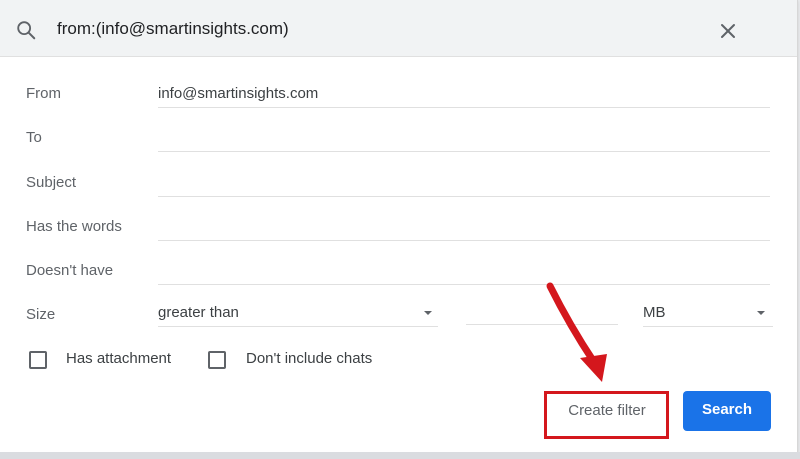 The width and height of the screenshot is (800, 459). Describe the element at coordinates (38, 360) in the screenshot. I see `has-attachment-checkbox` at that location.